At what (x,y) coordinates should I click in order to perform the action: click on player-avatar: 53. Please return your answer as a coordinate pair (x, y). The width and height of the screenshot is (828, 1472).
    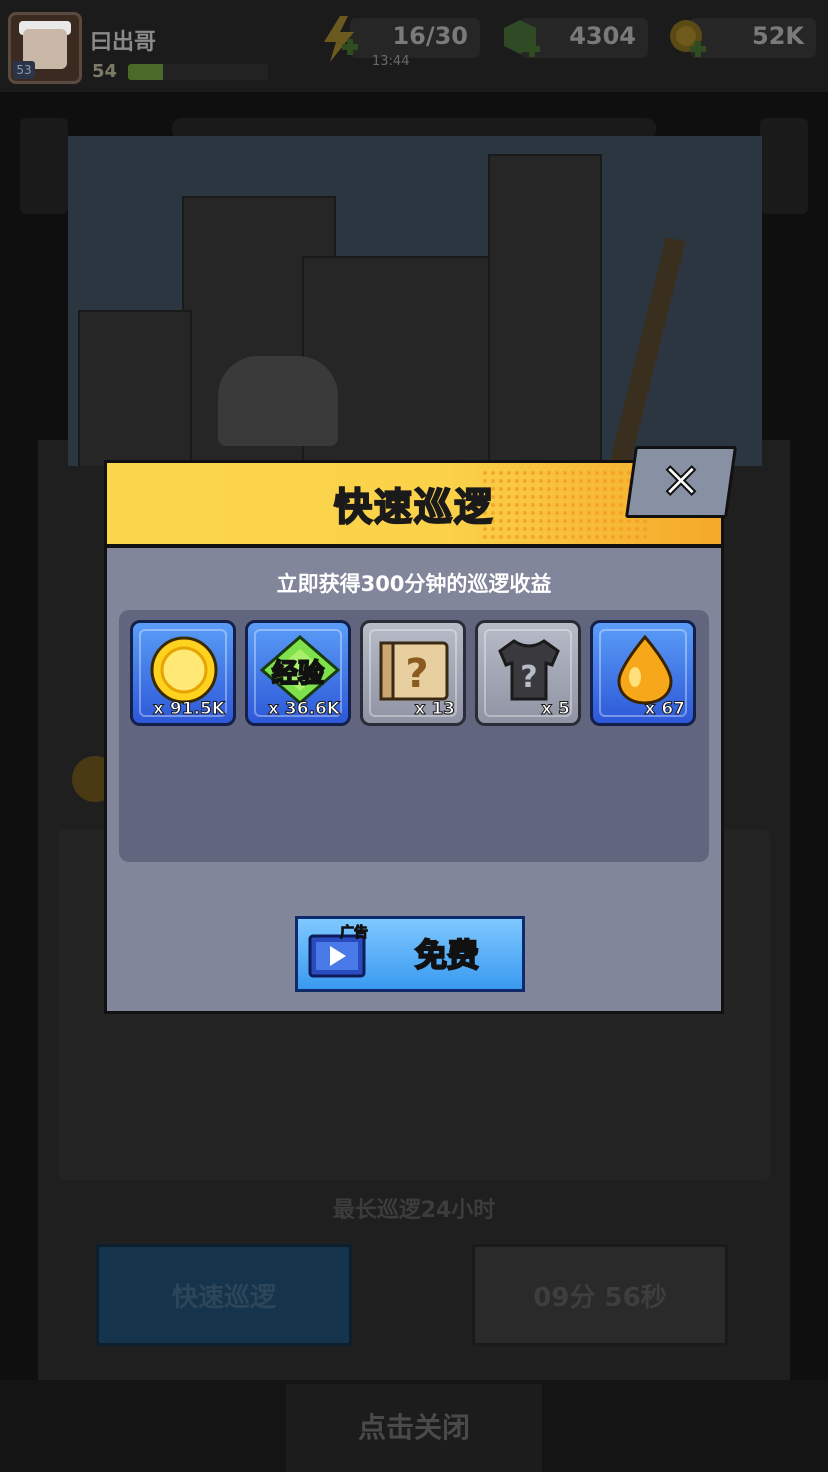
    Looking at the image, I should click on (45, 48).